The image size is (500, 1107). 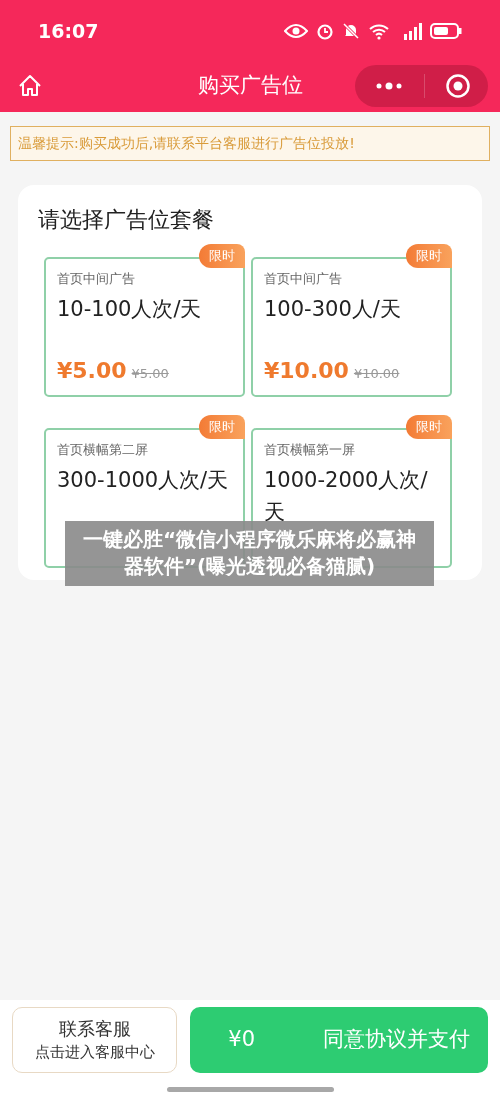 I want to click on contact-button: 联系客服 点击进入客服中心, so click(x=95, y=1040).